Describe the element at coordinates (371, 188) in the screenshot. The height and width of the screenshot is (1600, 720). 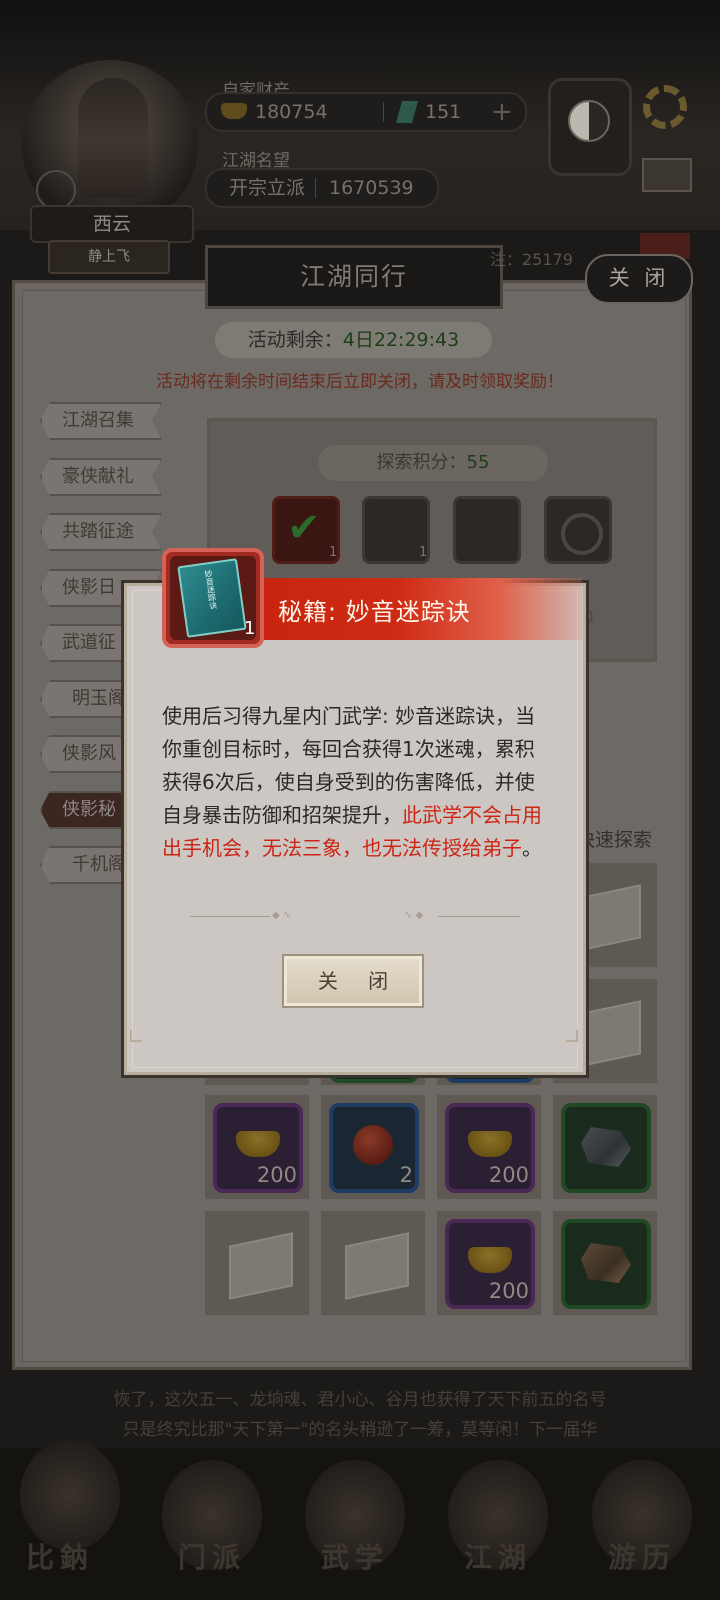
I see `fame-value: 1670539` at that location.